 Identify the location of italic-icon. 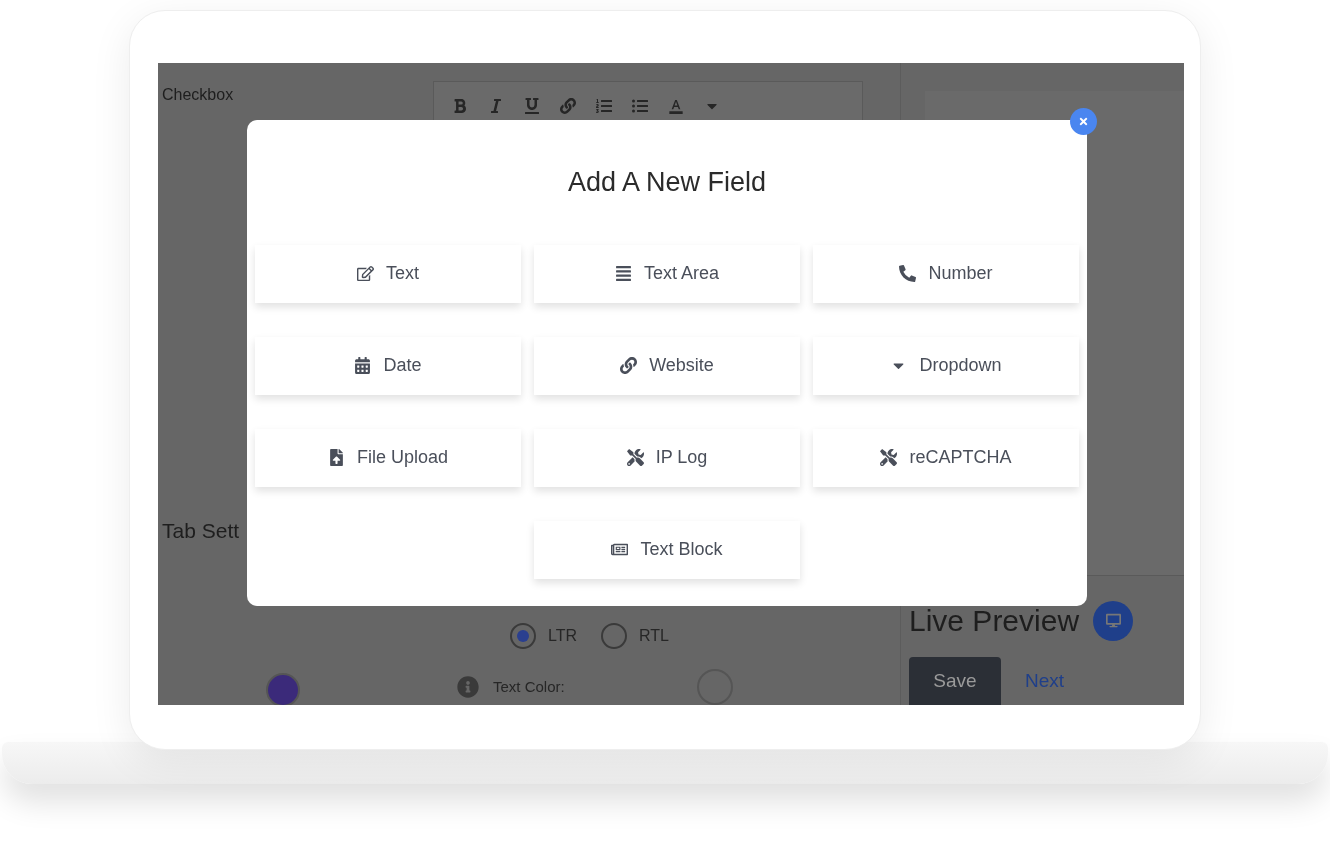
(496, 106).